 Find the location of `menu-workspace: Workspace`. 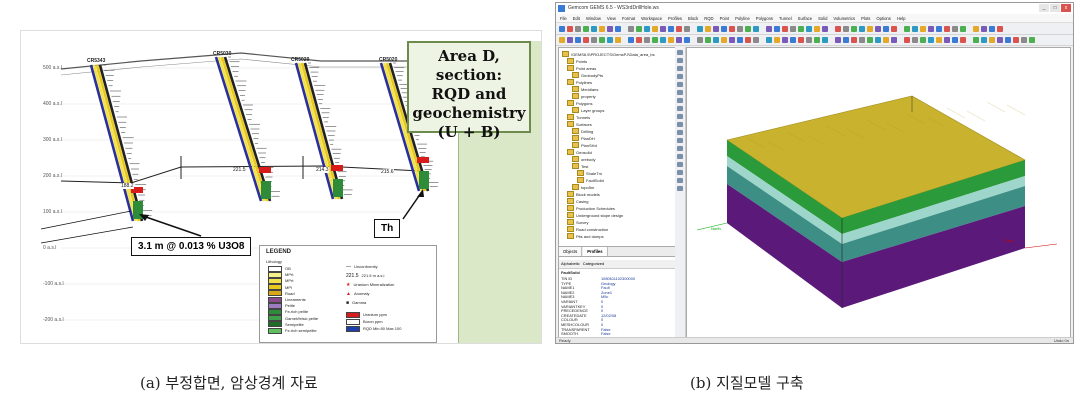

menu-workspace: Workspace is located at coordinates (651, 18).